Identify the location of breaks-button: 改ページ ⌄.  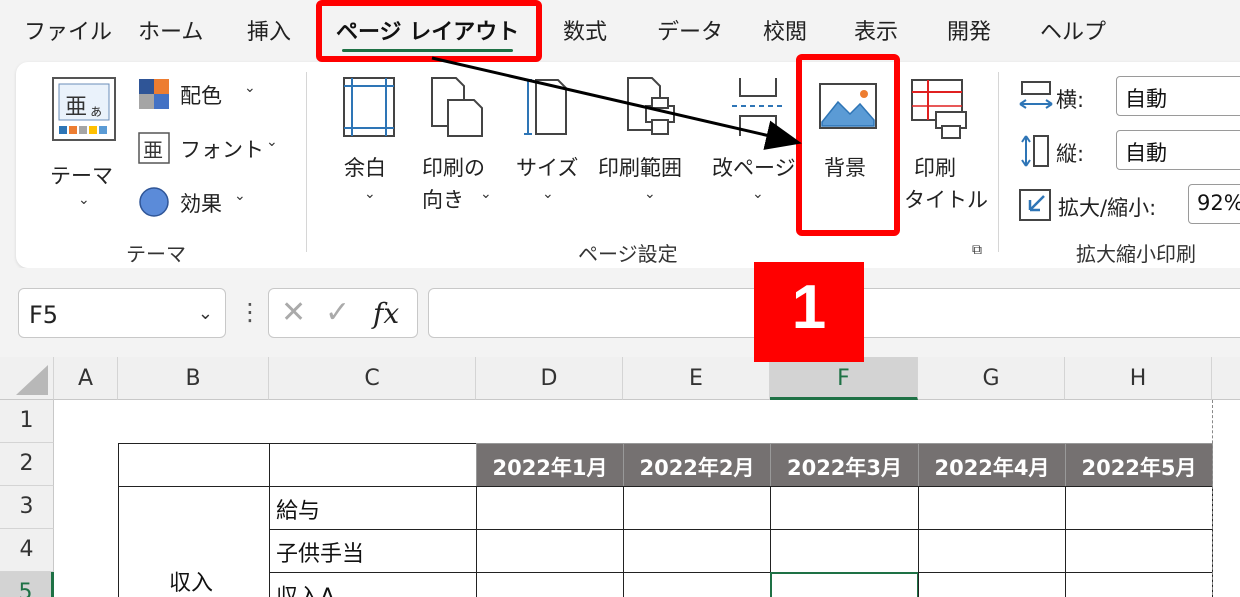
(758, 146).